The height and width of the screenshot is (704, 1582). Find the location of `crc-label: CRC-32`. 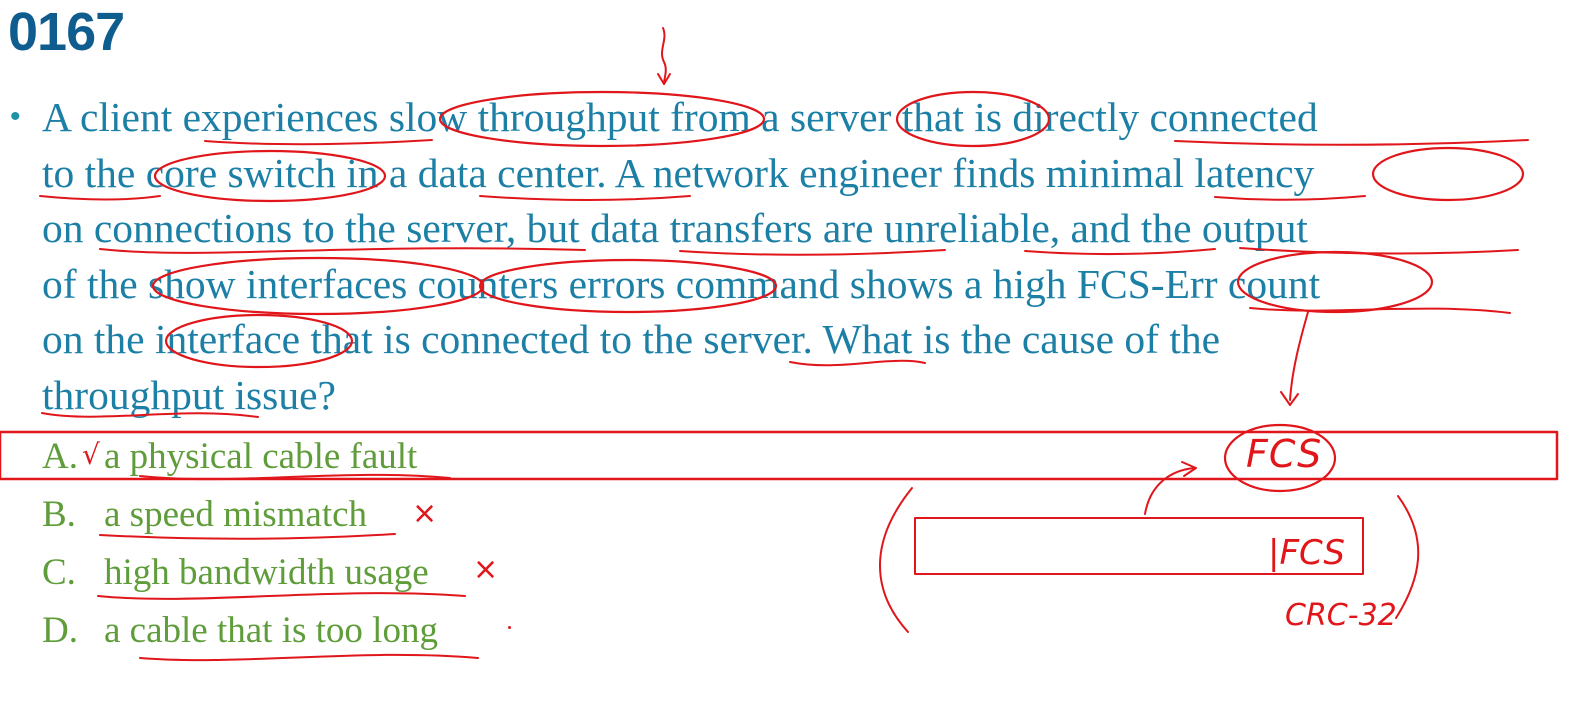

crc-label: CRC-32 is located at coordinates (1341, 615).